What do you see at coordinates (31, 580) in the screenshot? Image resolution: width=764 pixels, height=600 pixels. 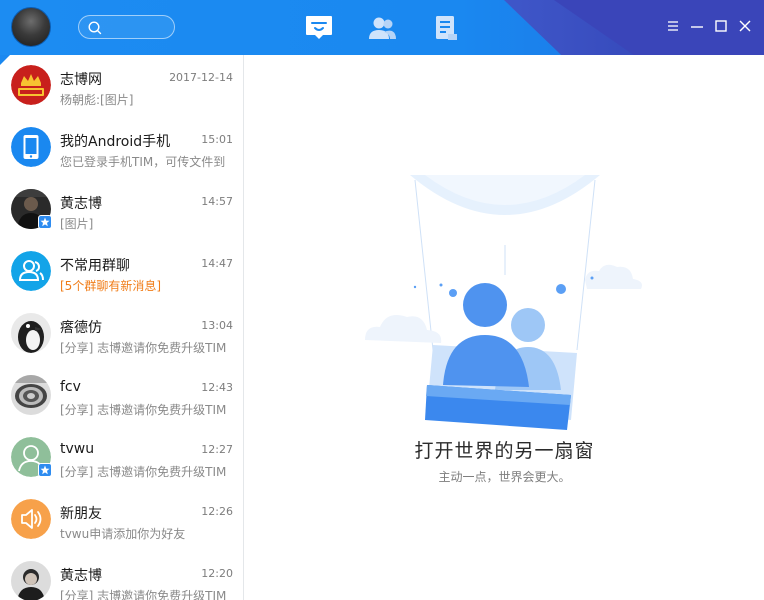 I see `person-photo-avatar` at bounding box center [31, 580].